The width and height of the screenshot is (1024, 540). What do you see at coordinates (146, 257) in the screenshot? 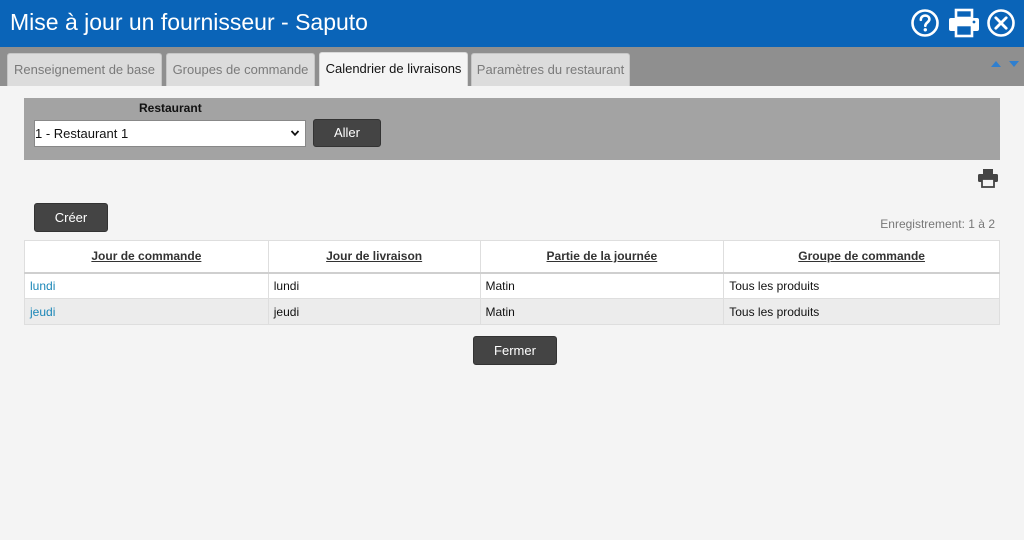
I see `column-header-jour-de-commande: Jour de commande` at bounding box center [146, 257].